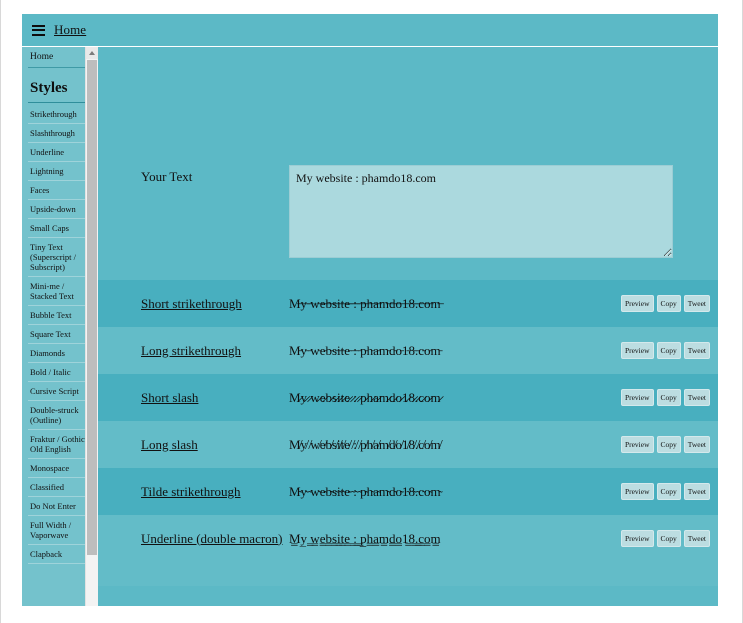 This screenshot has width=743, height=623. What do you see at coordinates (60, 85) in the screenshot?
I see `sidebar-heading-styles: Styles` at bounding box center [60, 85].